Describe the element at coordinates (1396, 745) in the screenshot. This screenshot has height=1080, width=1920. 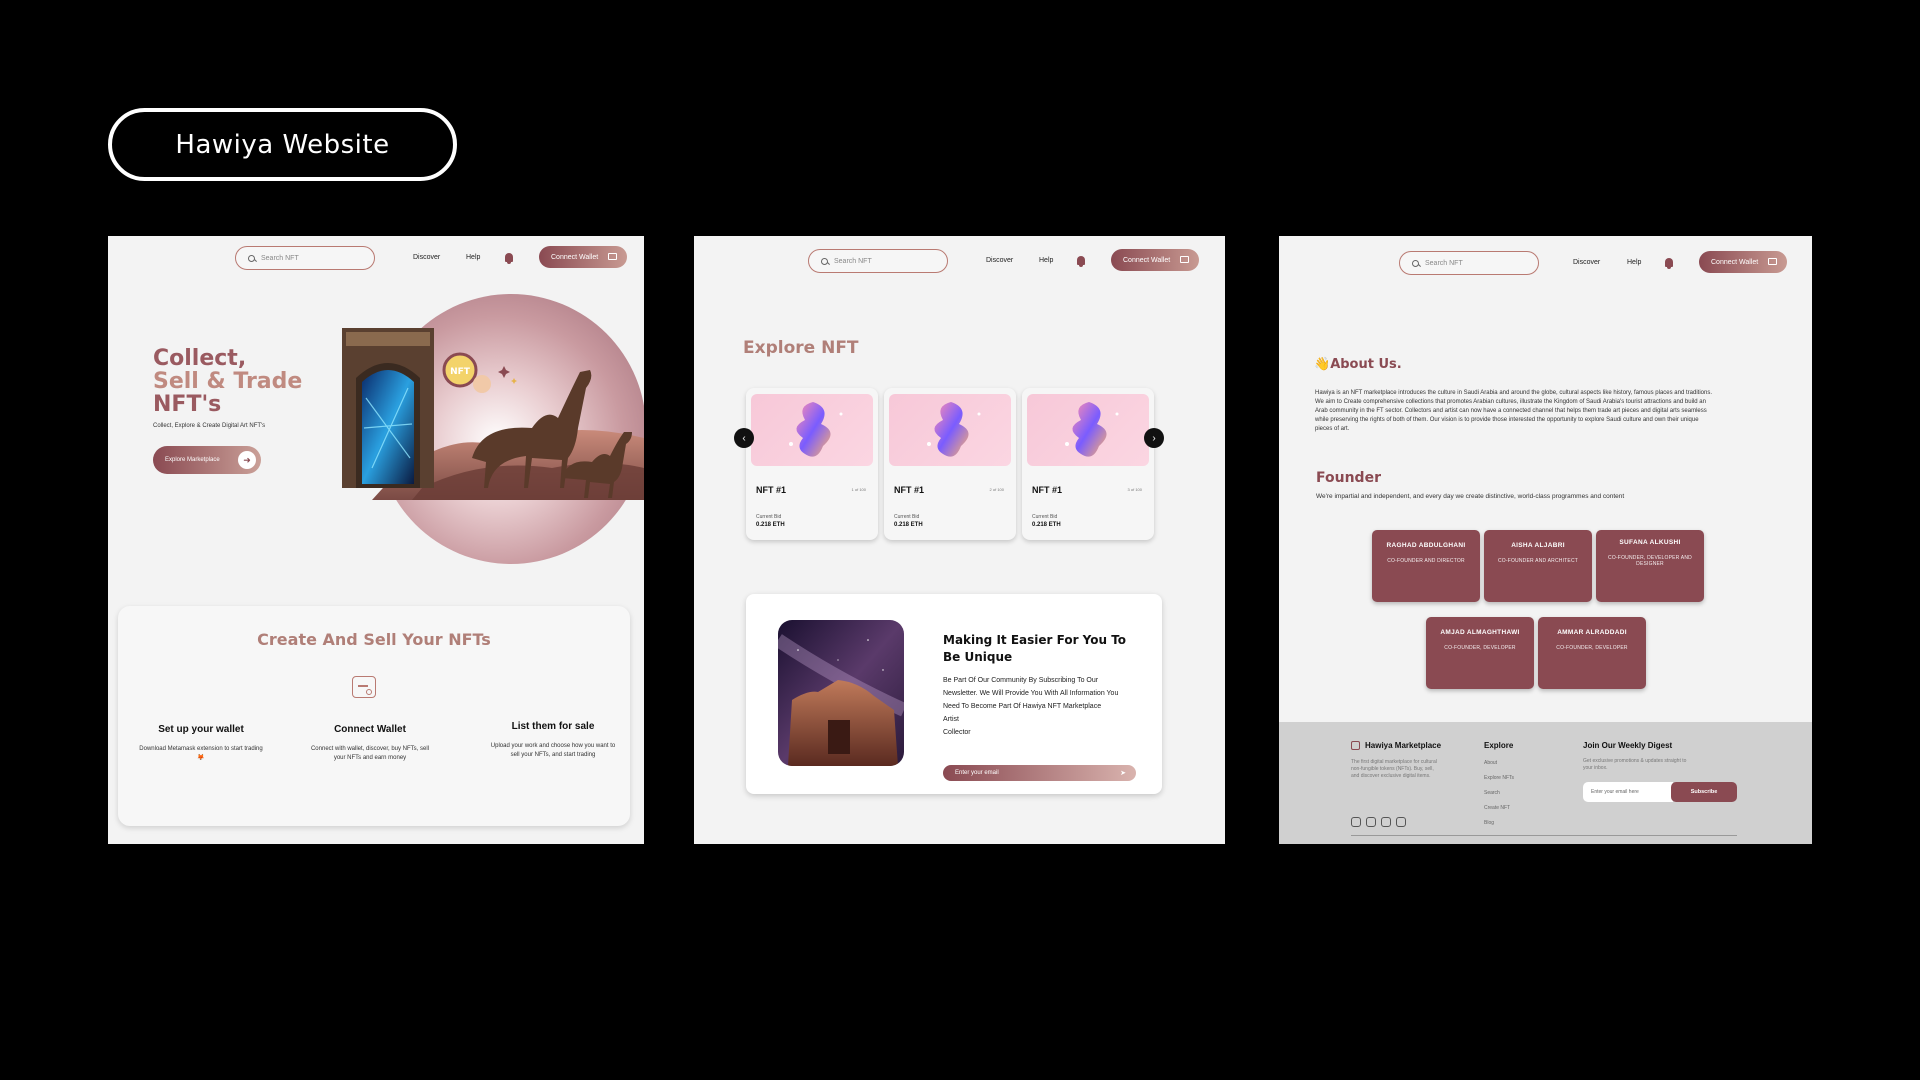
I see `footer-brand: Hawiya Marketplace` at that location.